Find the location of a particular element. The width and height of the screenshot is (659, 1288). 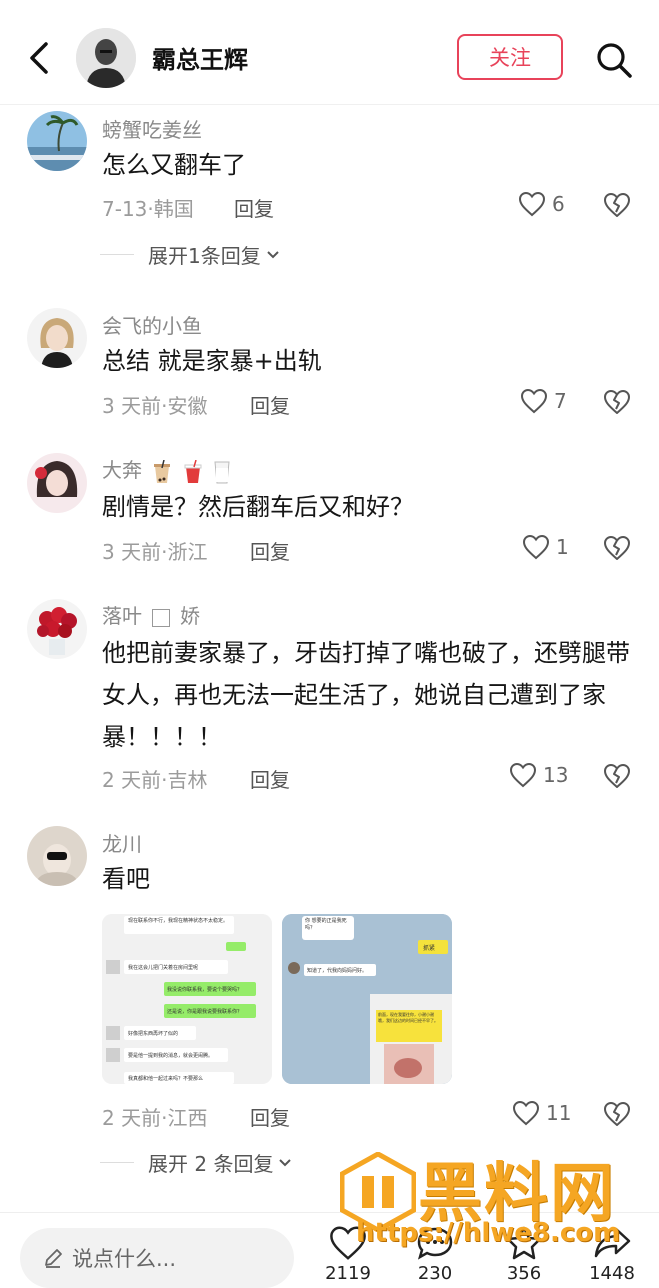

username: 会飞的小鱼 is located at coordinates (152, 324).